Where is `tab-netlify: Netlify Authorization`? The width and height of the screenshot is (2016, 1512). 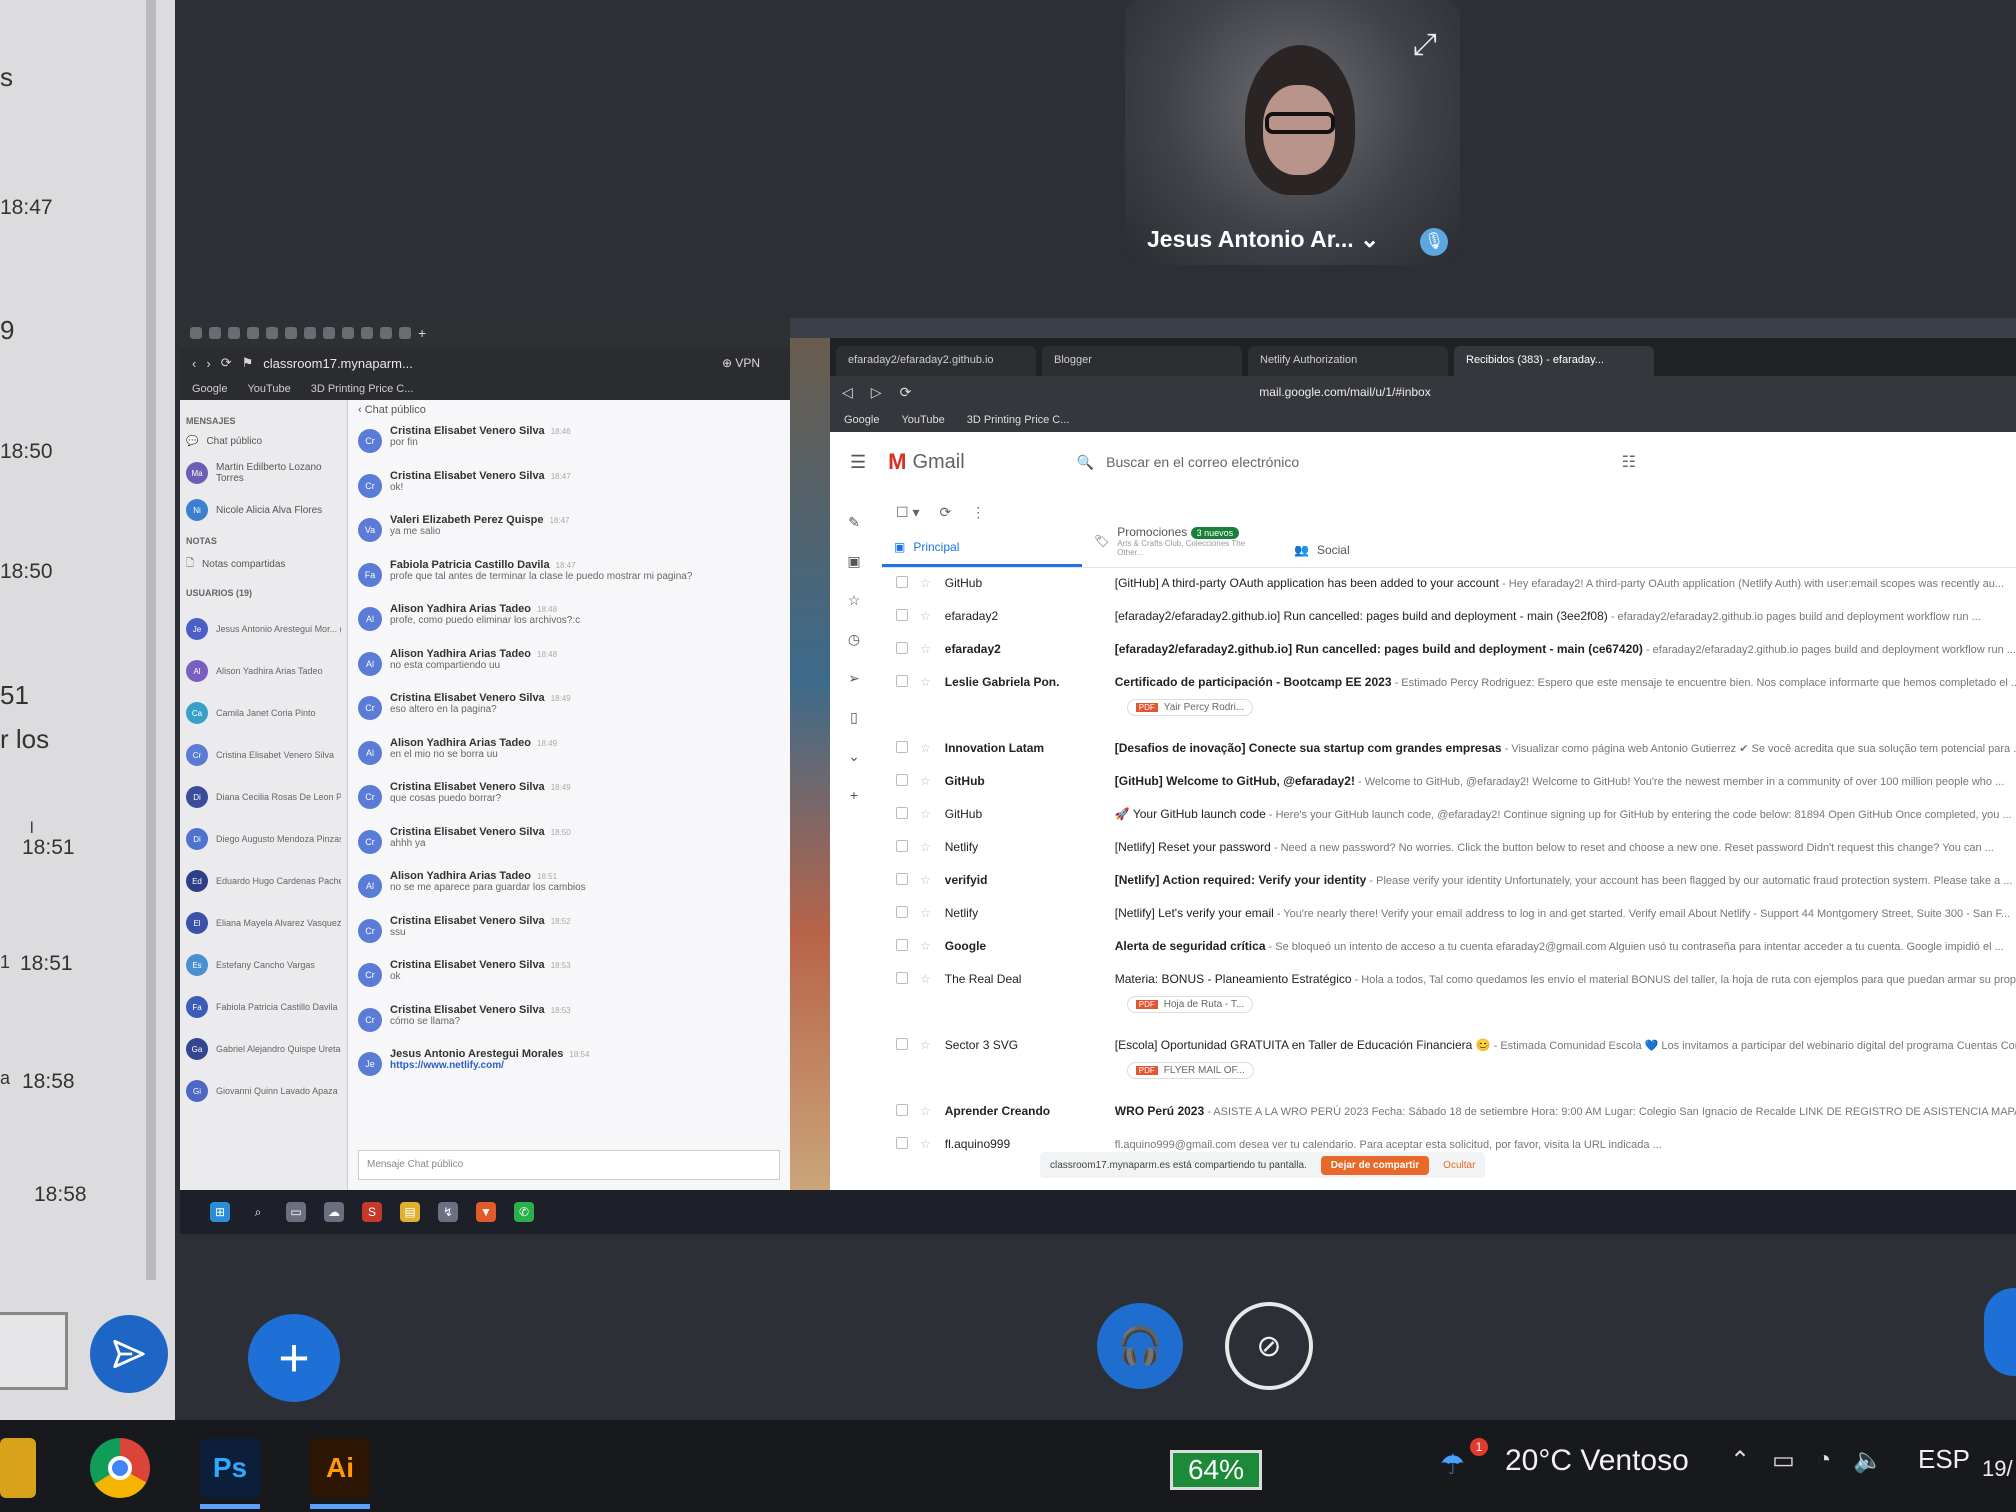
tab-netlify: Netlify Authorization is located at coordinates (1348, 361).